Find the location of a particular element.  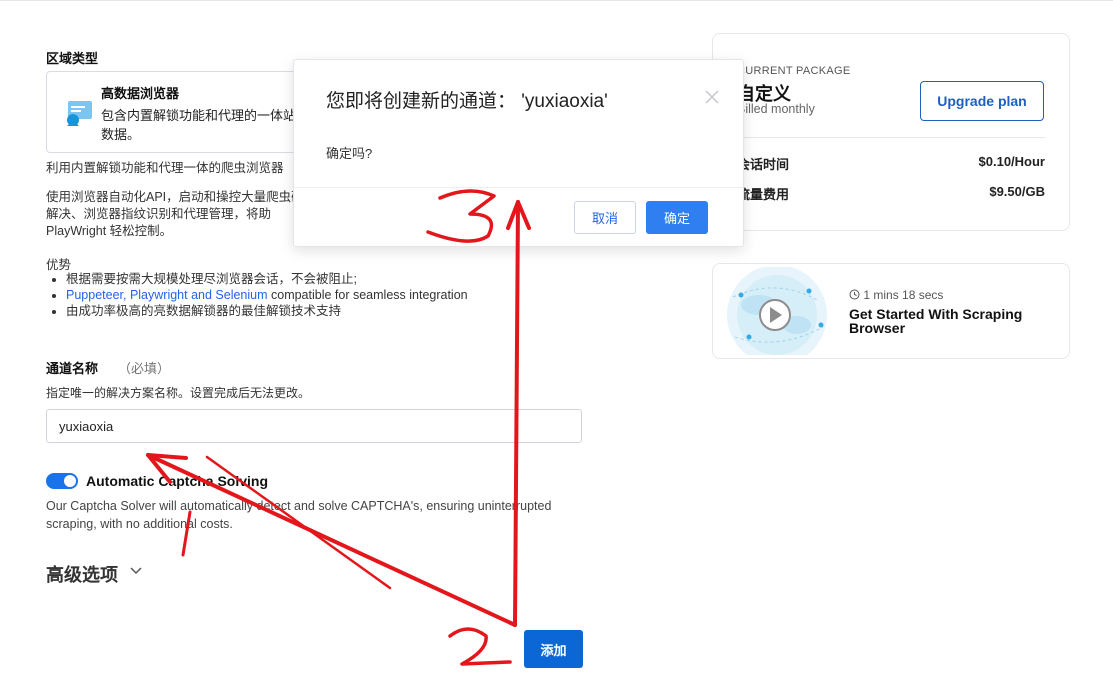

clock-icon is located at coordinates (854, 294).